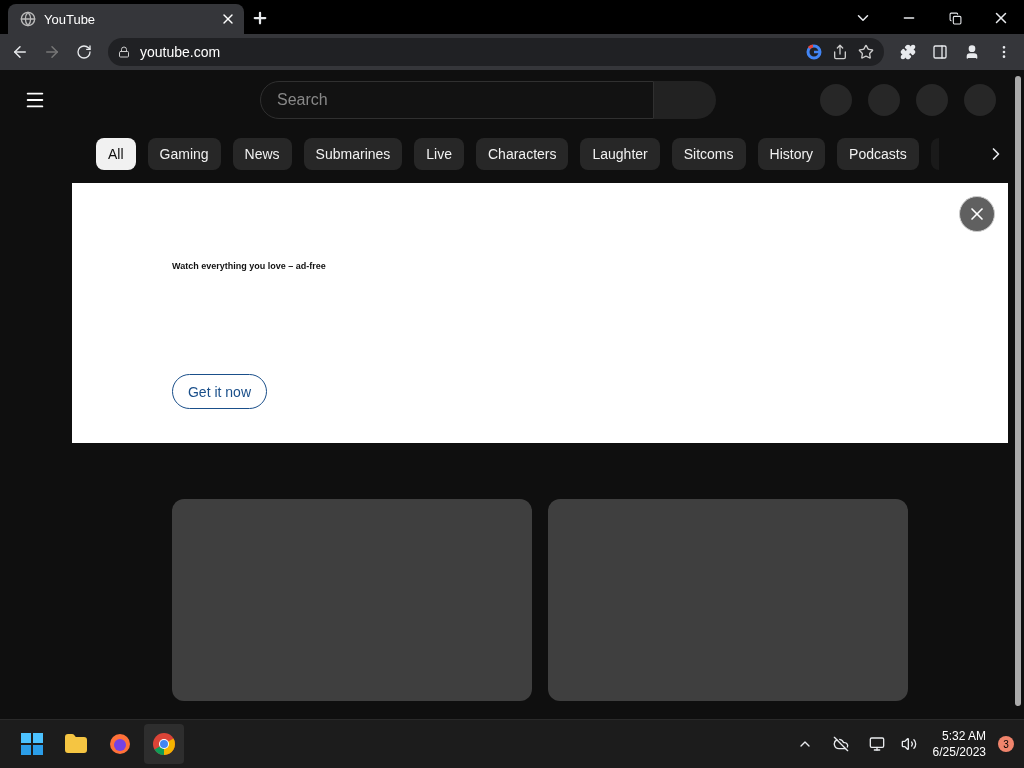 This screenshot has width=1024, height=768. Describe the element at coordinates (84, 52) in the screenshot. I see `reload-button` at that location.